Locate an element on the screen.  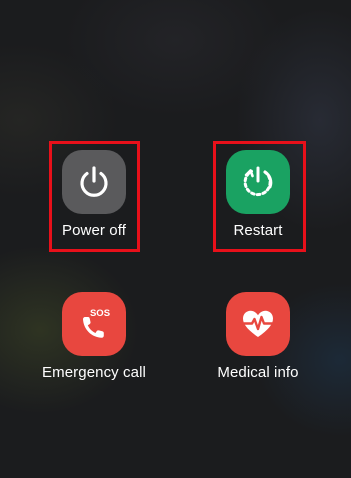
emergency-call-icon-tile: SOS is located at coordinates (94, 324).